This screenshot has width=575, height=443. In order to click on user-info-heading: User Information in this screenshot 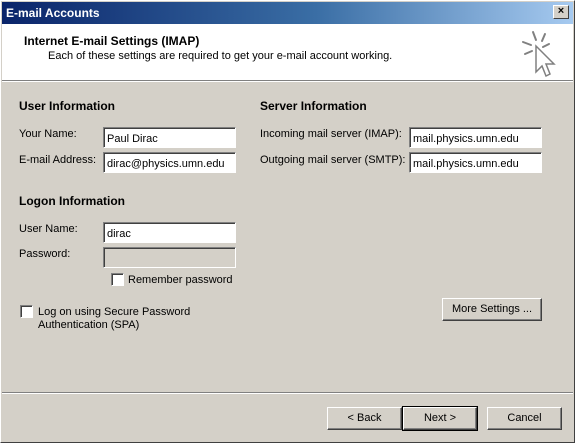, I will do `click(67, 106)`.